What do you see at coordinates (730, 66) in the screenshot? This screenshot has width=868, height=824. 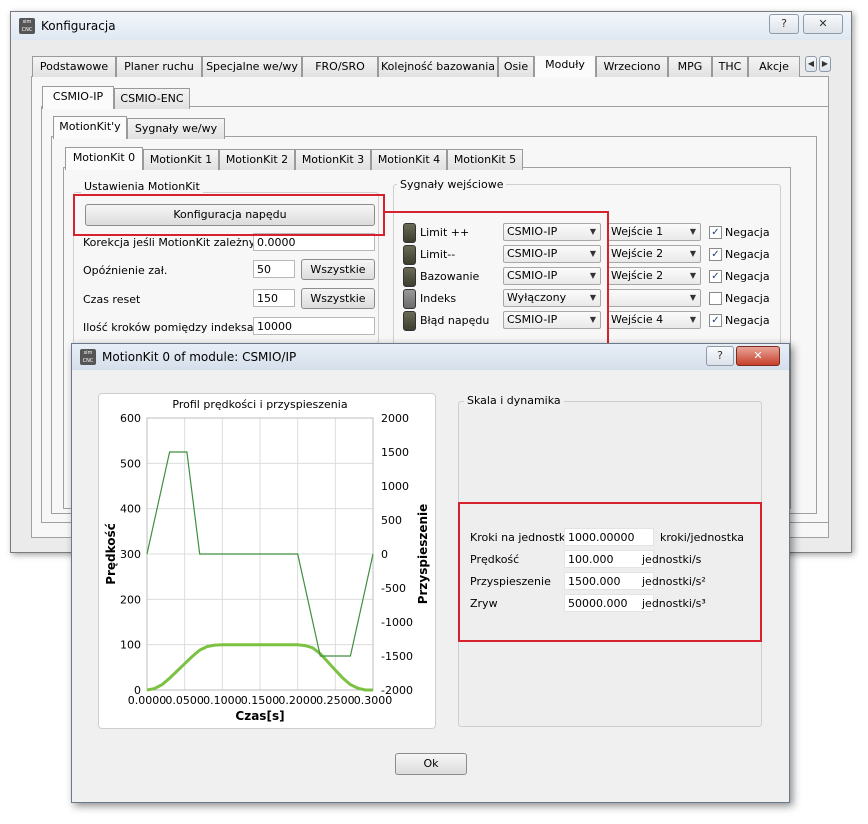 I see `tab-top-9: THC` at bounding box center [730, 66].